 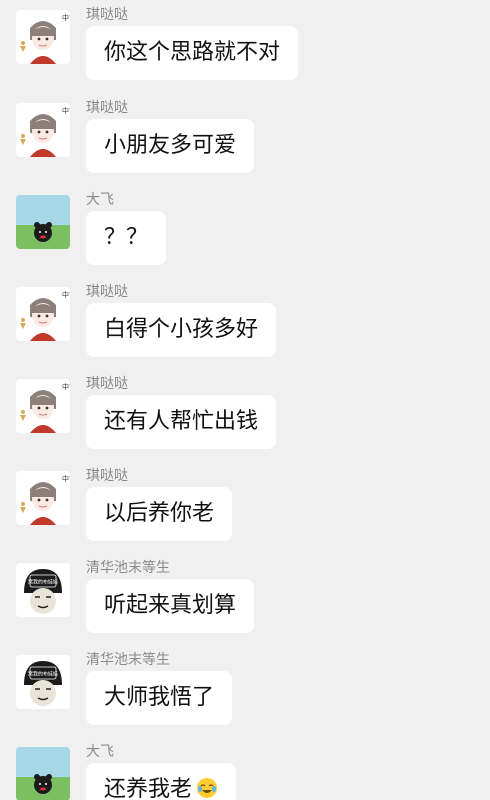 I want to click on chat-message: 窝我的布娃娃 清华池末等生 听起来真划算, so click(x=245, y=599).